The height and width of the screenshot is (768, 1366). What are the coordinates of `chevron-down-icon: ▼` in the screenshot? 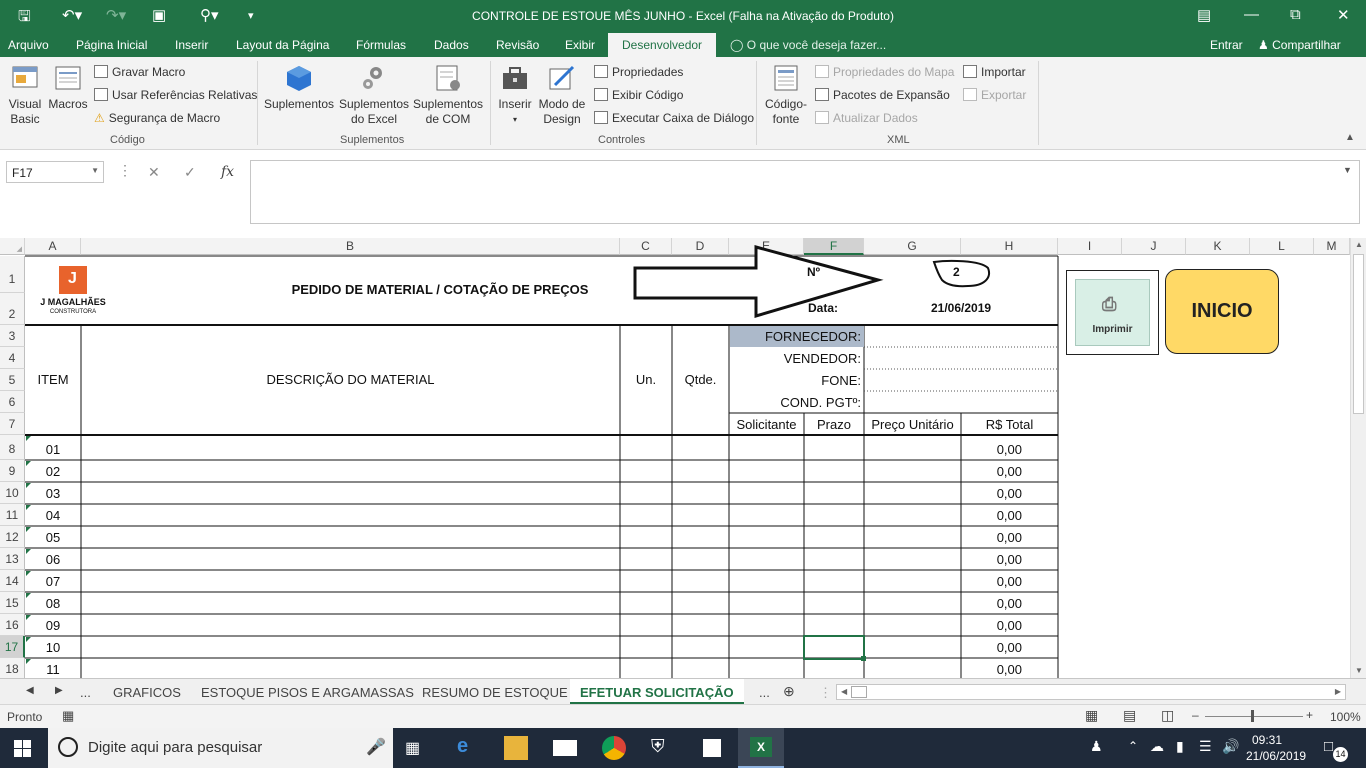 It's located at (95, 170).